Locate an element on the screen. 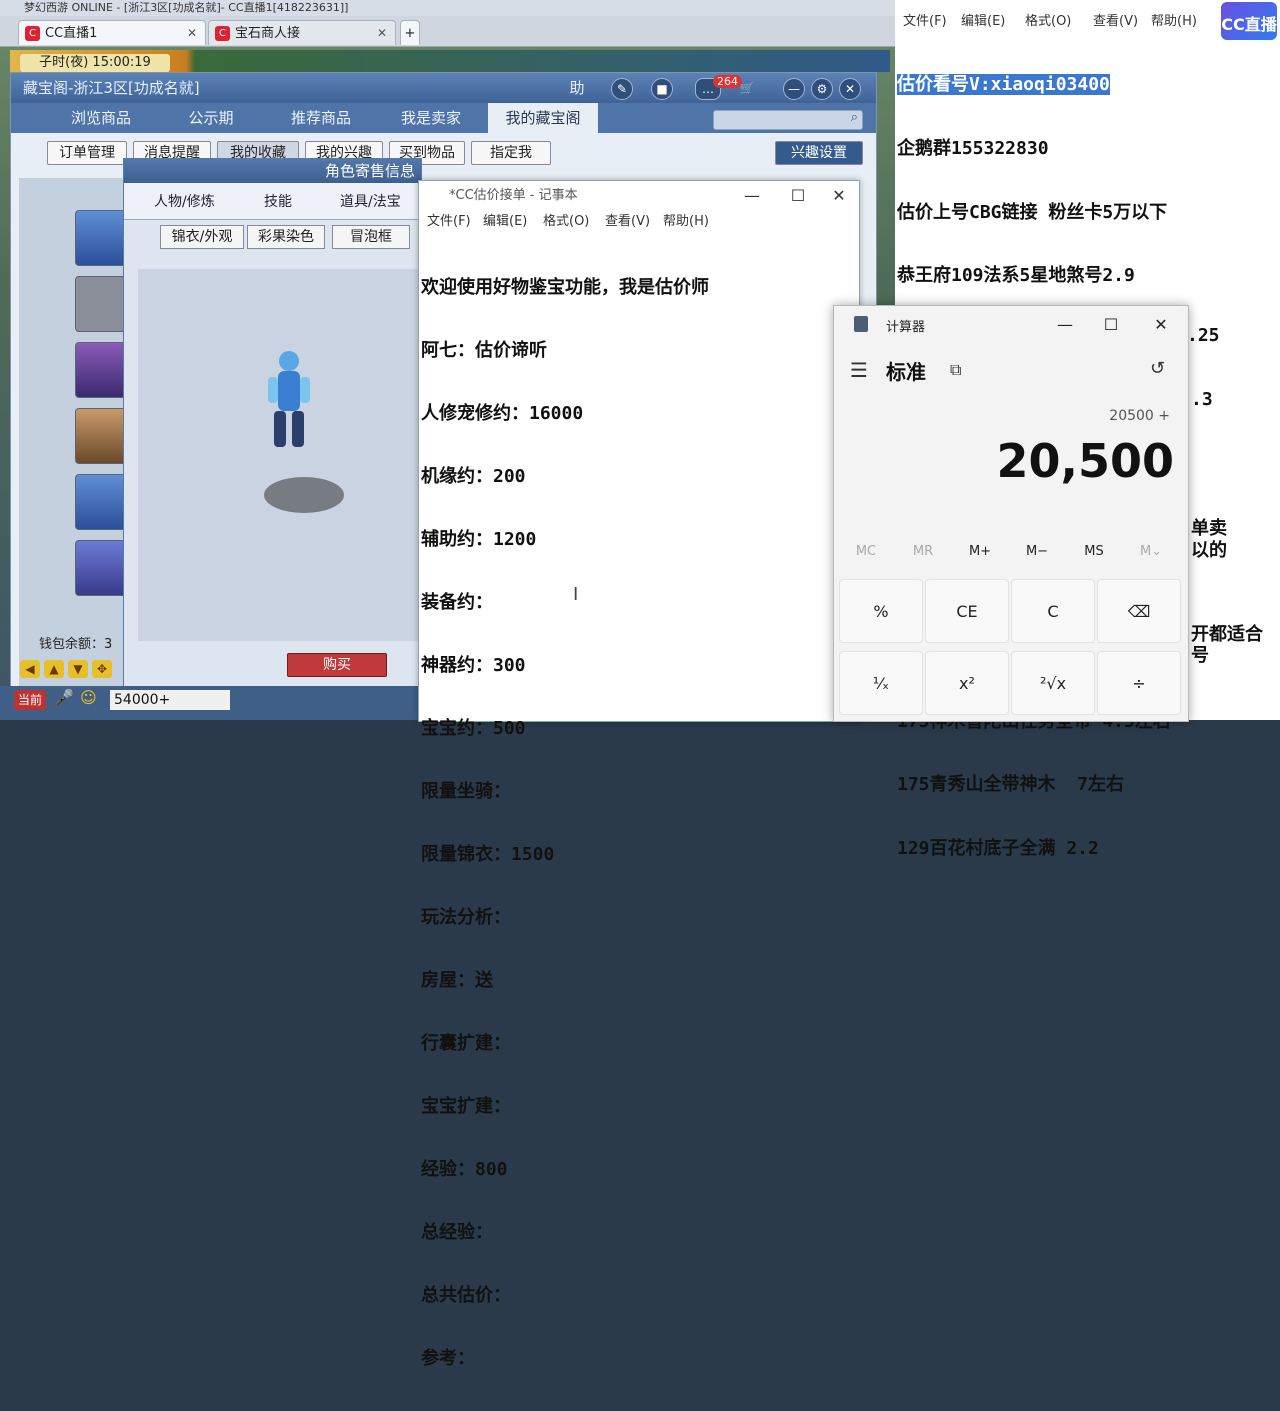 Image resolution: width=1280 pixels, height=1411 pixels. memory-store-button: MS is located at coordinates (1094, 551).